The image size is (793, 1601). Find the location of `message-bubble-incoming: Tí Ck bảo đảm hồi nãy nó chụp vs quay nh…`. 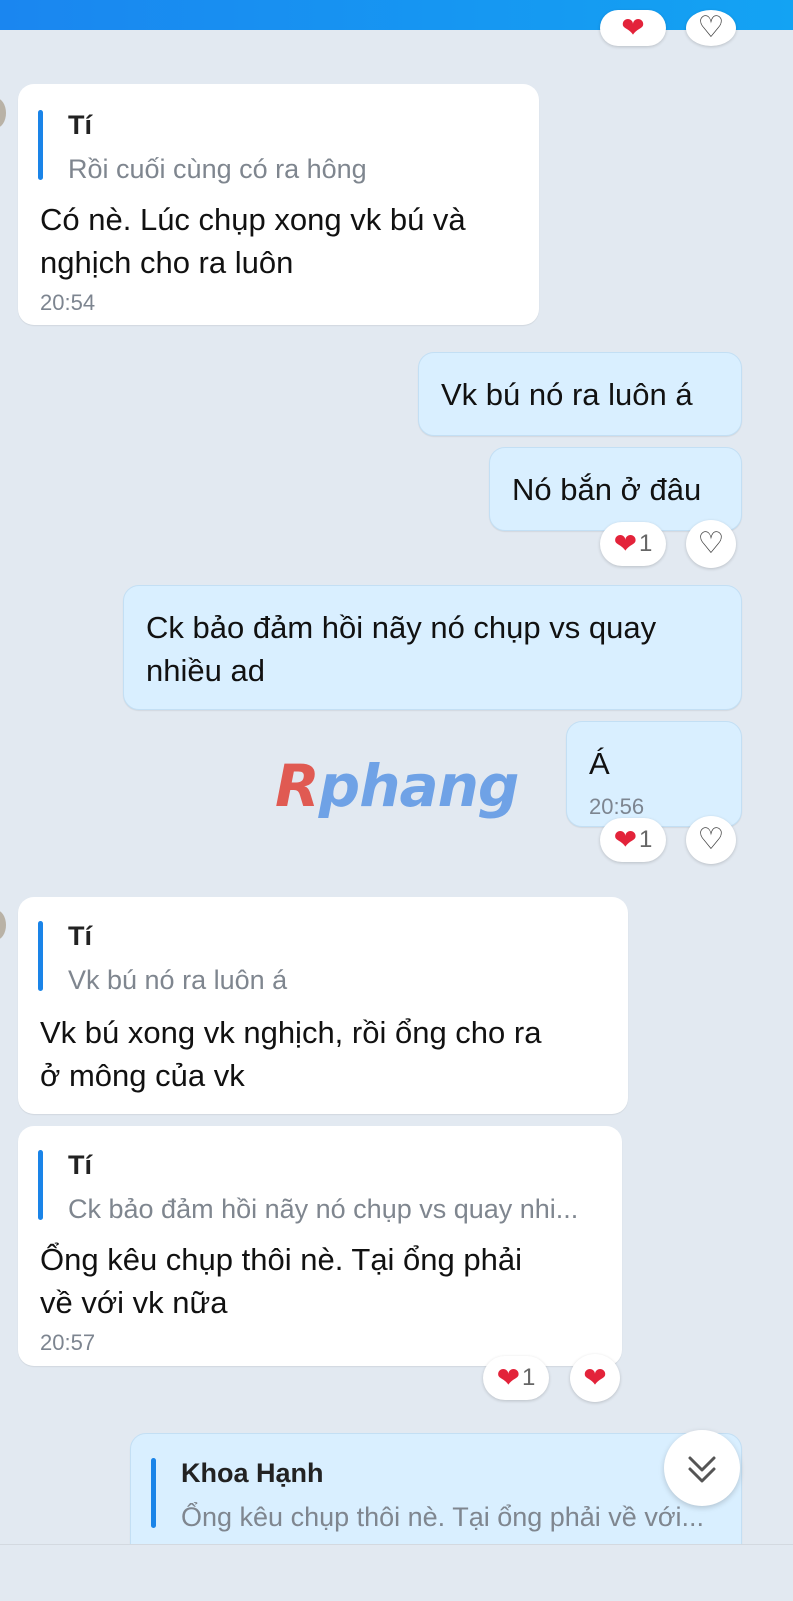

message-bubble-incoming: Tí Ck bảo đảm hồi nãy nó chụp vs quay nh… is located at coordinates (320, 1246).